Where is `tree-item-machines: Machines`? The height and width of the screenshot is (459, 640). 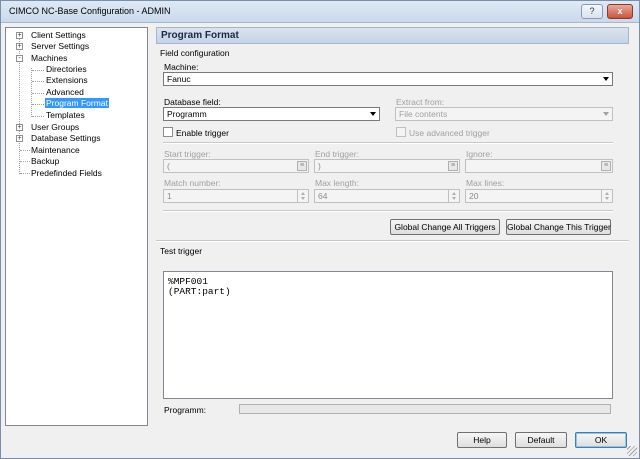 tree-item-machines: Machines is located at coordinates (49, 58).